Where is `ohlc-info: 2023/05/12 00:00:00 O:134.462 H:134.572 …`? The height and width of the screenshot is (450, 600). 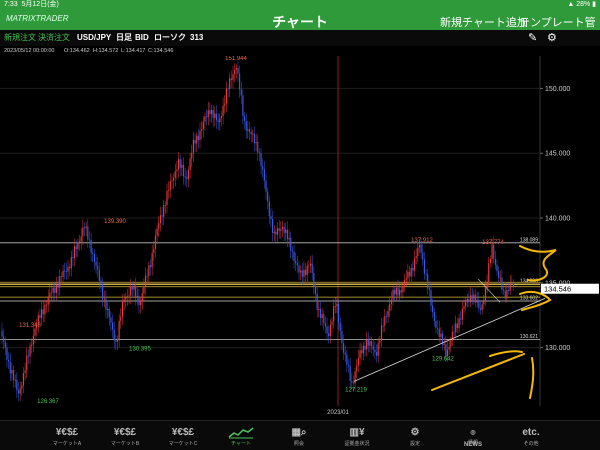 ohlc-info: 2023/05/12 00:00:00 O:134.462 H:134.572 … is located at coordinates (270, 51).